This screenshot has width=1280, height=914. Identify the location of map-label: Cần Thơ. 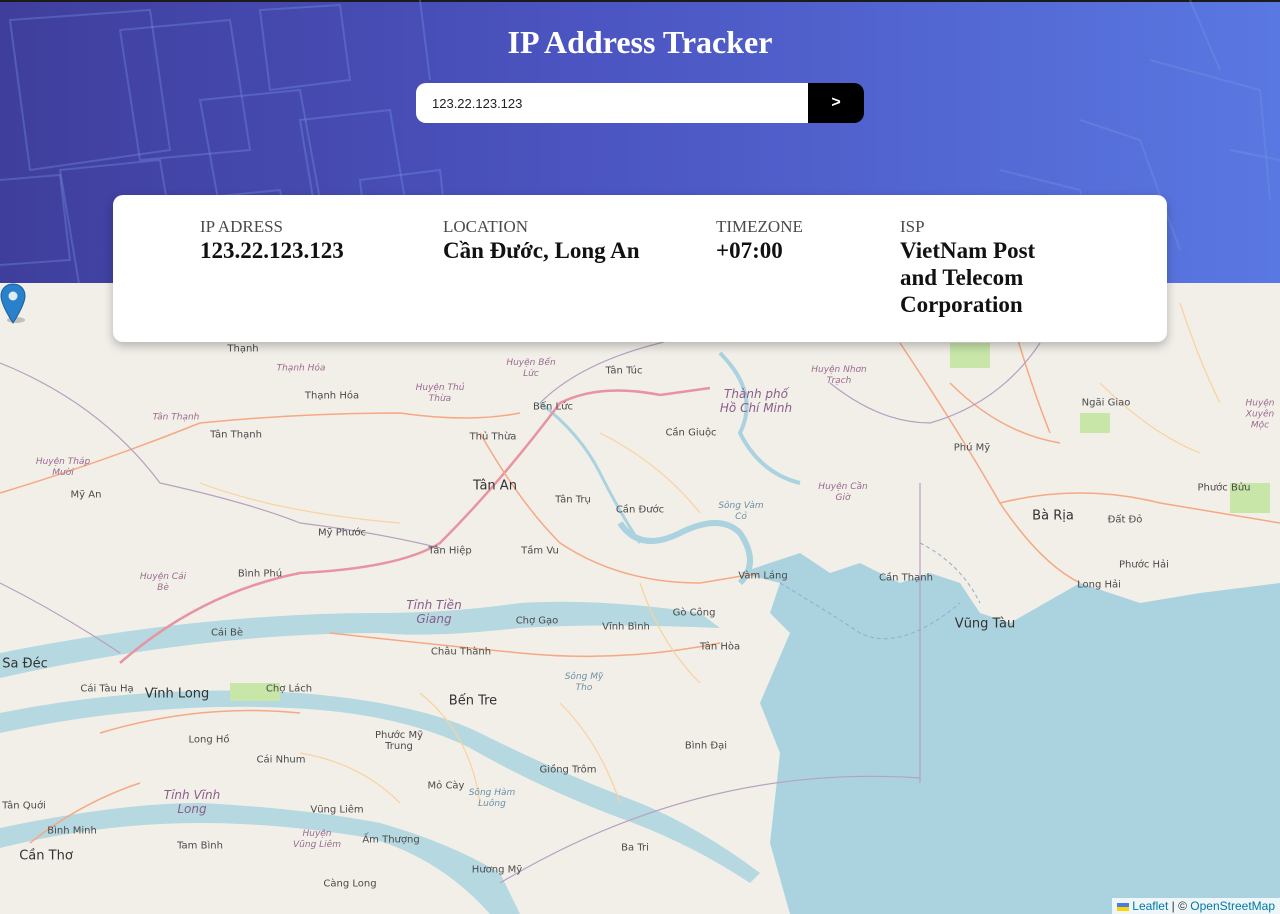
(46, 856).